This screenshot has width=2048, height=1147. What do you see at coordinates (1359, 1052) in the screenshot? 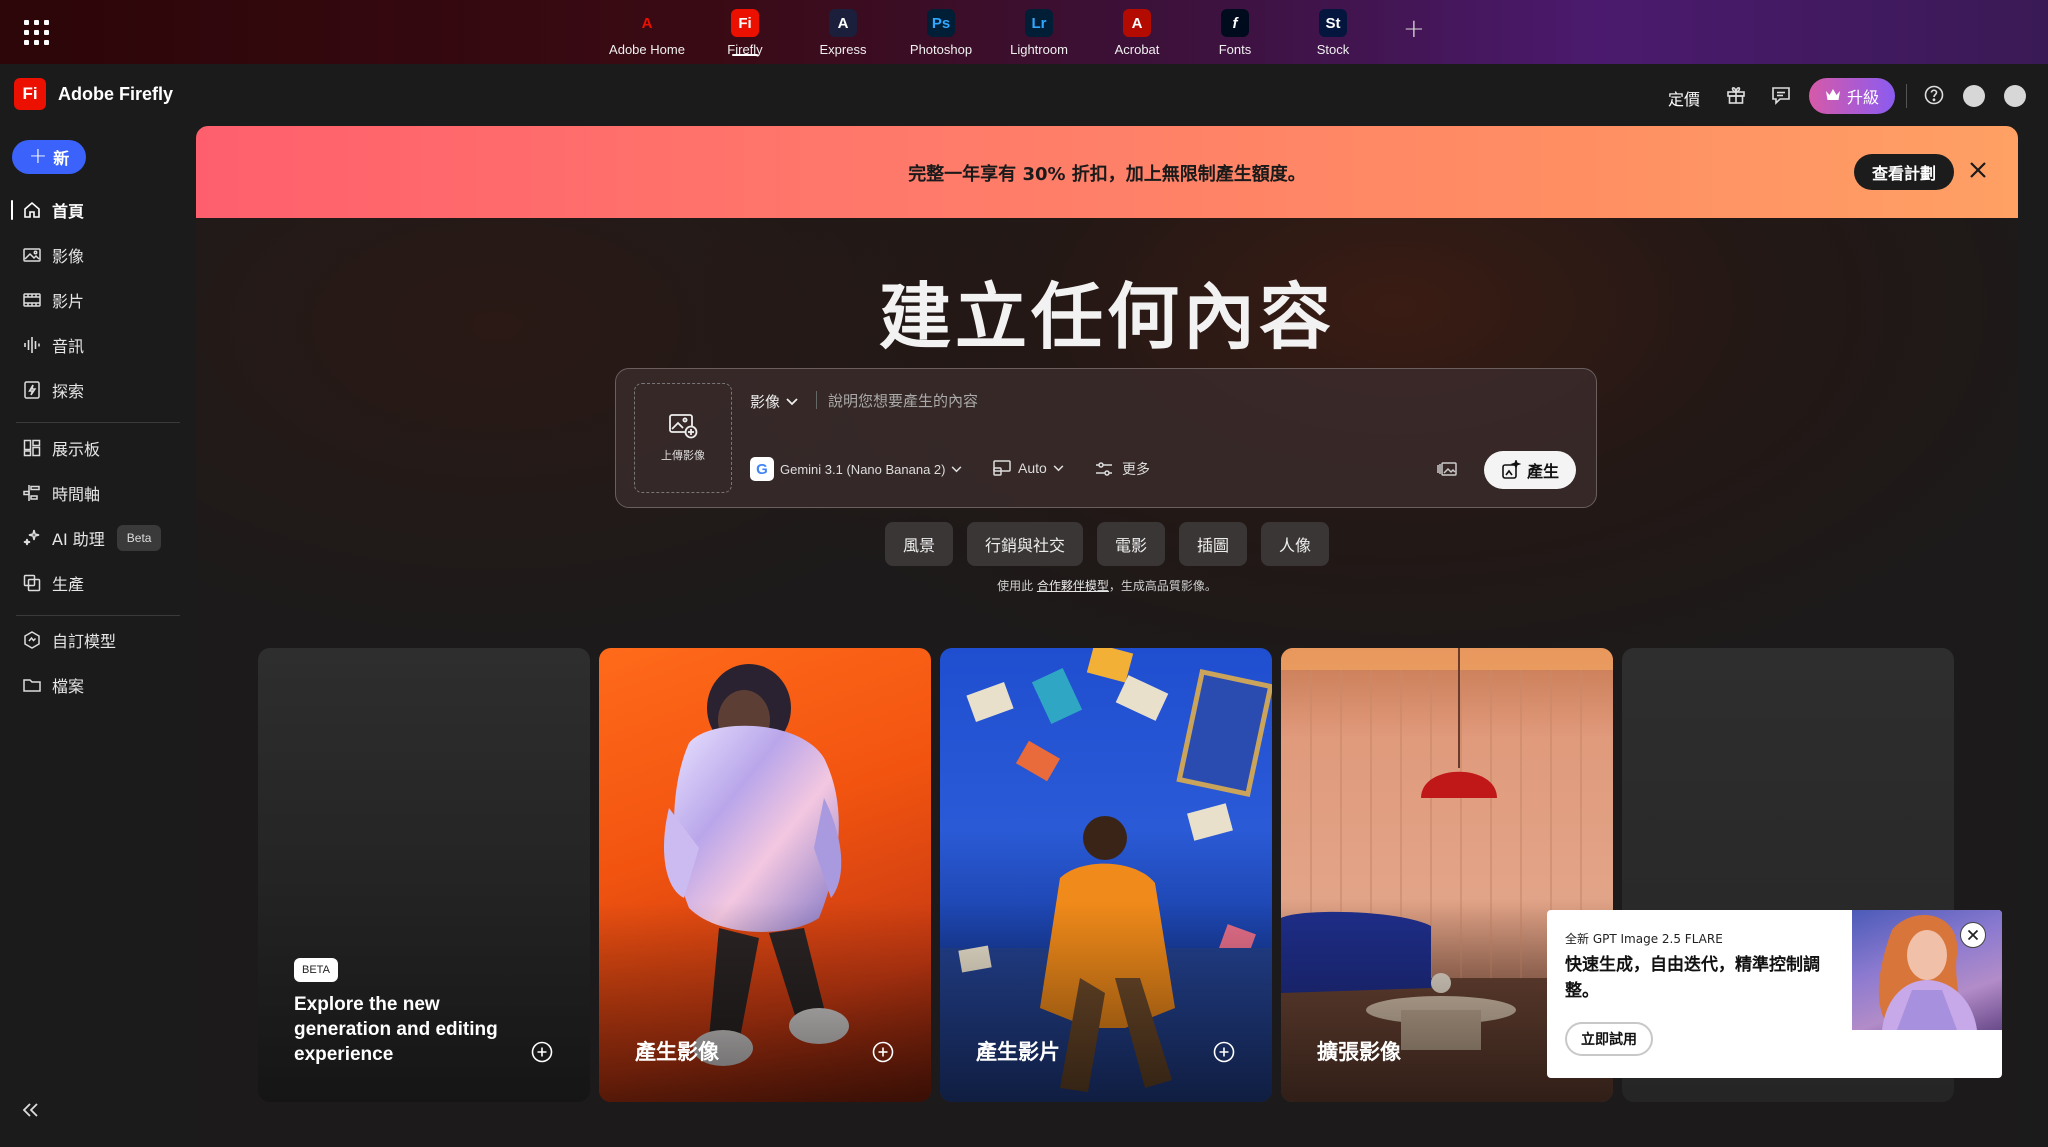
I see `expand-image-label: 擴張影像` at bounding box center [1359, 1052].